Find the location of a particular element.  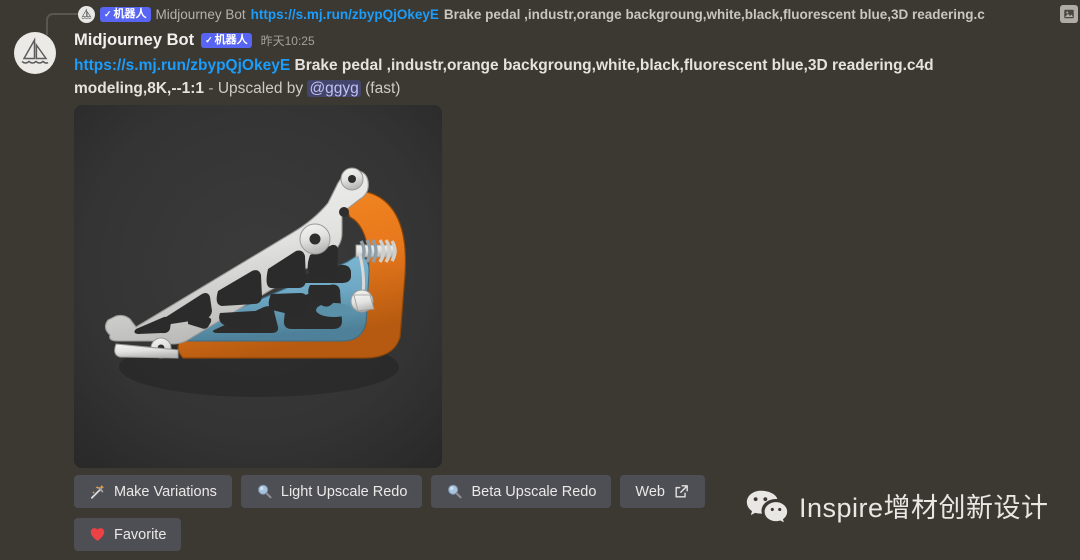

wechat-account-name: Inspire增材创新设计 is located at coordinates (924, 508).